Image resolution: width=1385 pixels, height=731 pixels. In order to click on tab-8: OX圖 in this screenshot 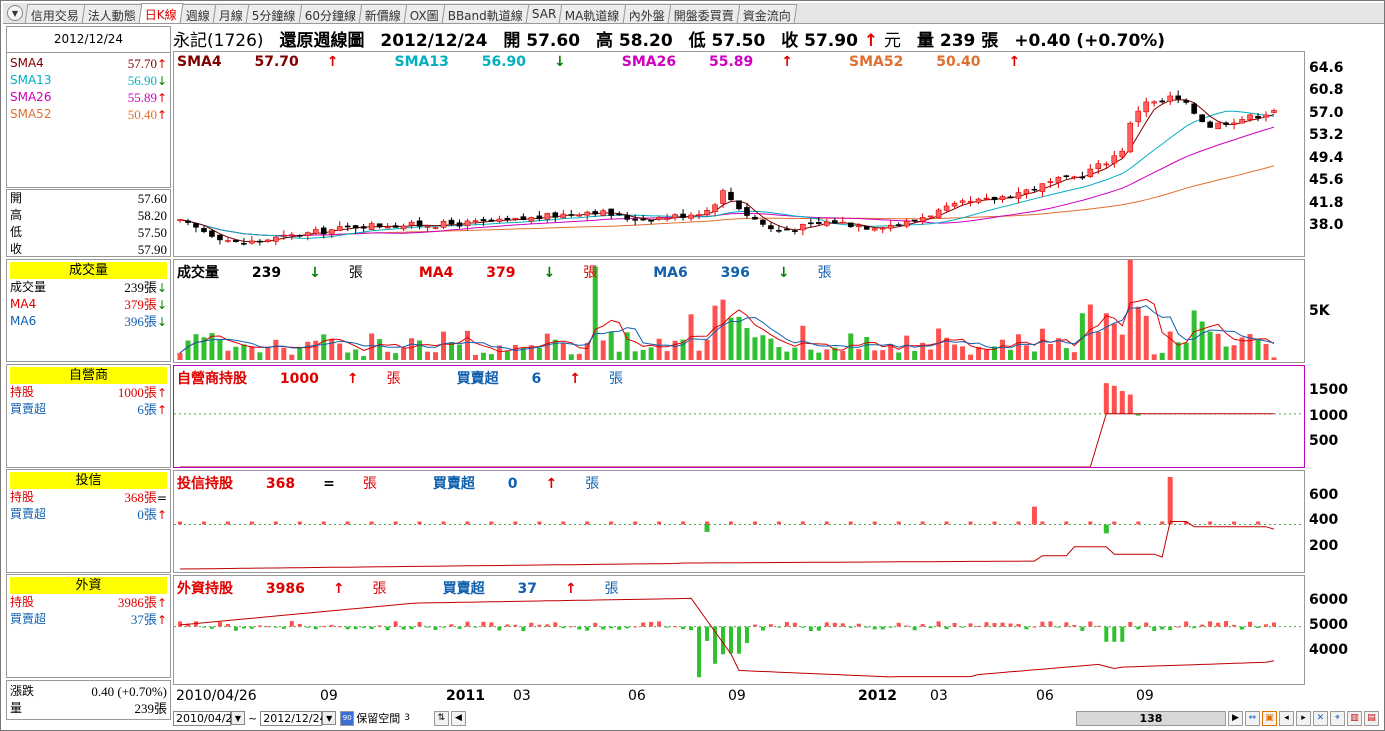, I will do `click(424, 13)`.